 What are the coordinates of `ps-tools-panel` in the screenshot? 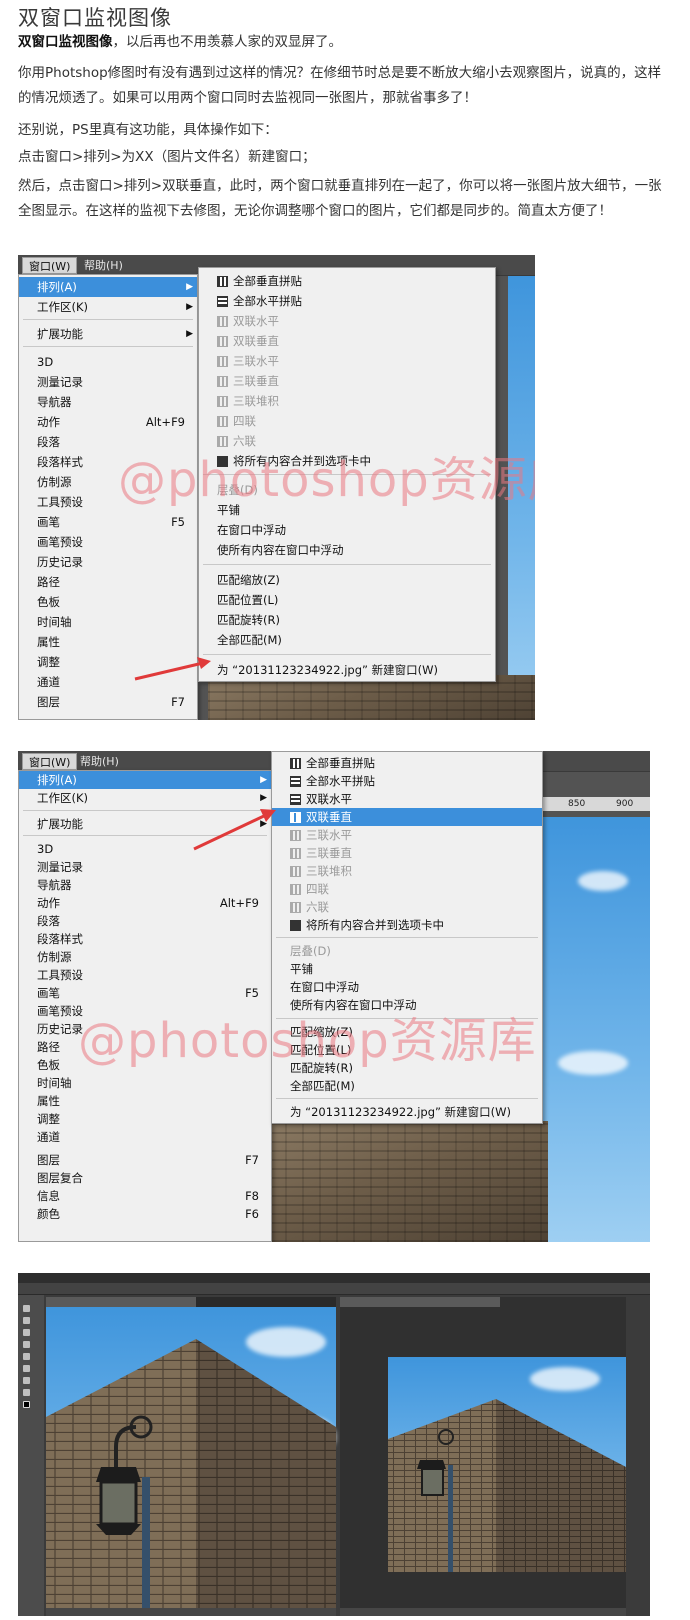 It's located at (31, 1455).